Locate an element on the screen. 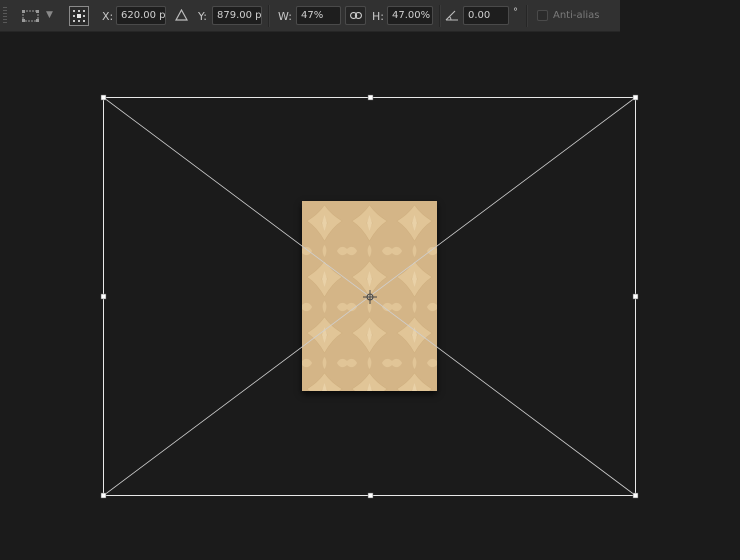  handle-bottom-left is located at coordinates (103, 495).